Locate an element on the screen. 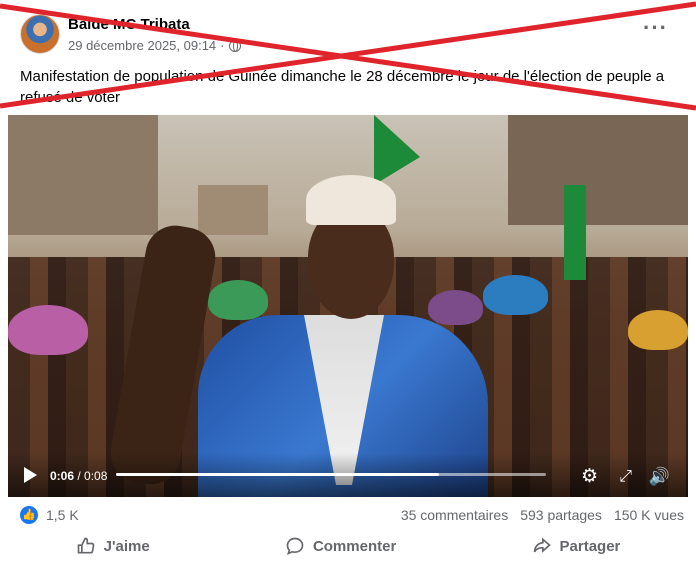  video-time: 0:06 / 0:08 is located at coordinates (78, 476).